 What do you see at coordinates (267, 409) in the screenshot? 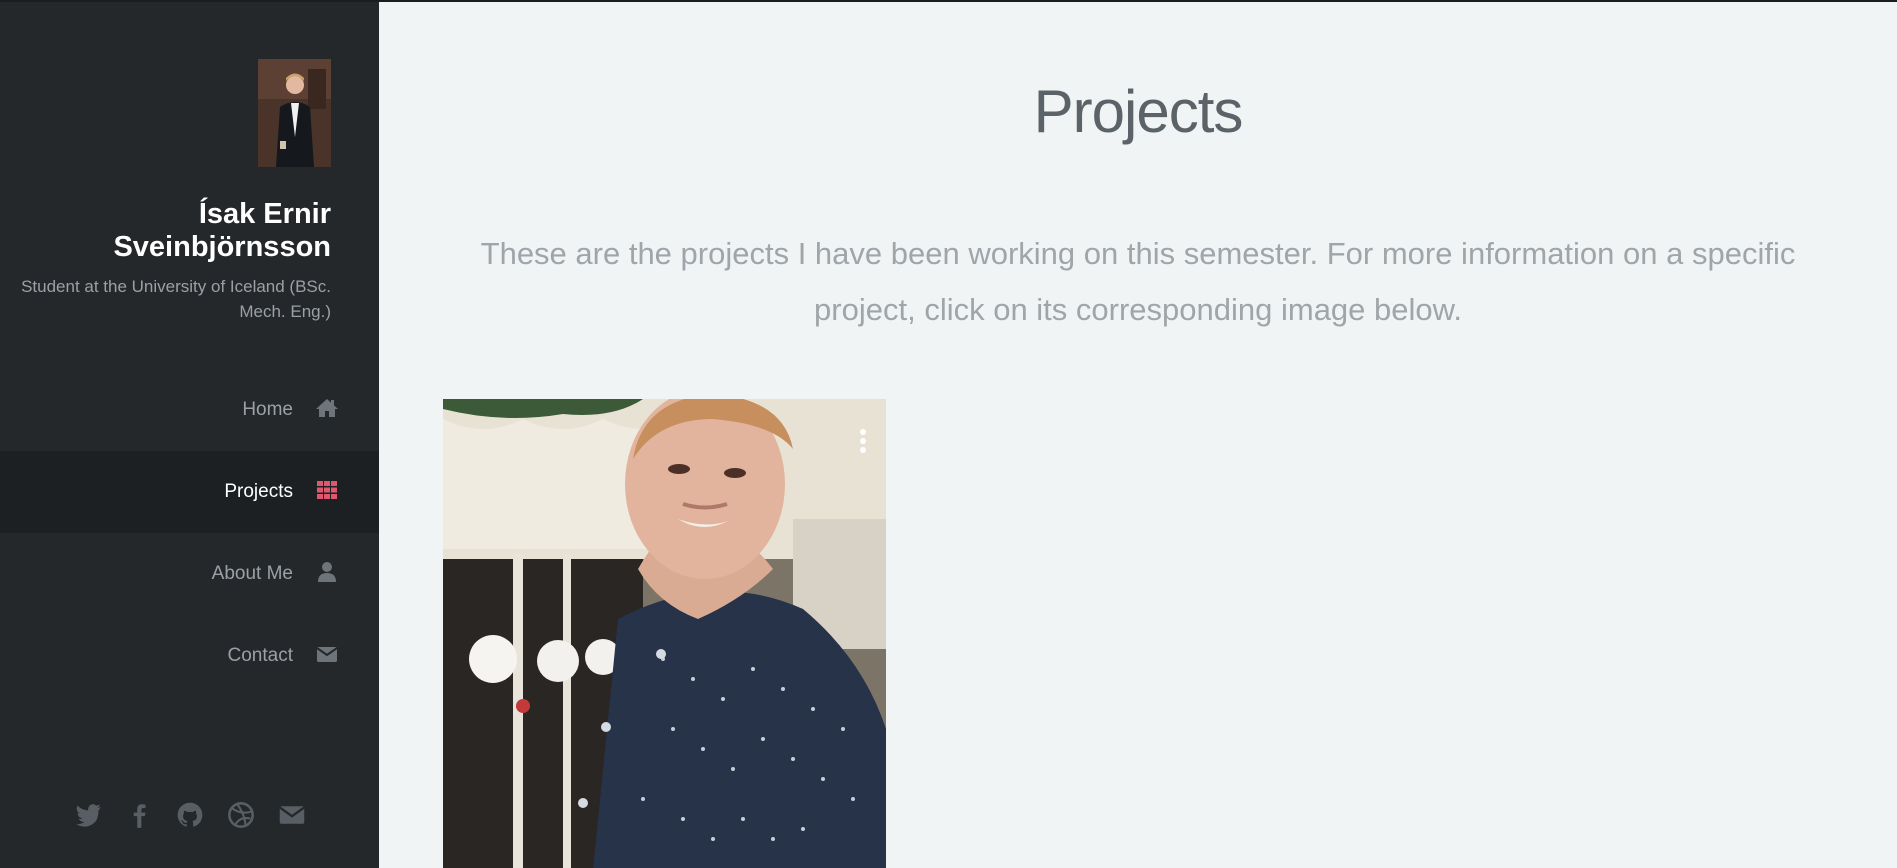
I see `nav-item-label: Home` at bounding box center [267, 409].